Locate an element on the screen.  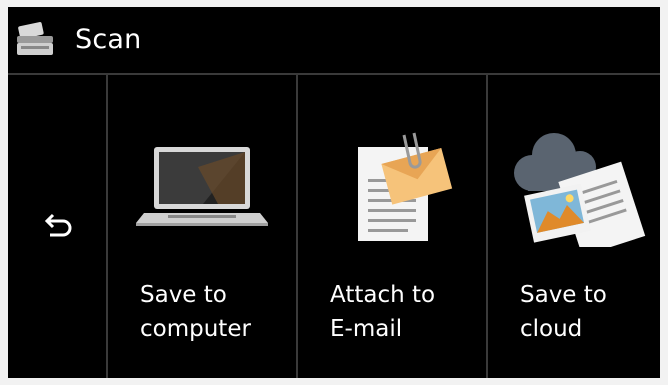
back-button is located at coordinates (57, 226).